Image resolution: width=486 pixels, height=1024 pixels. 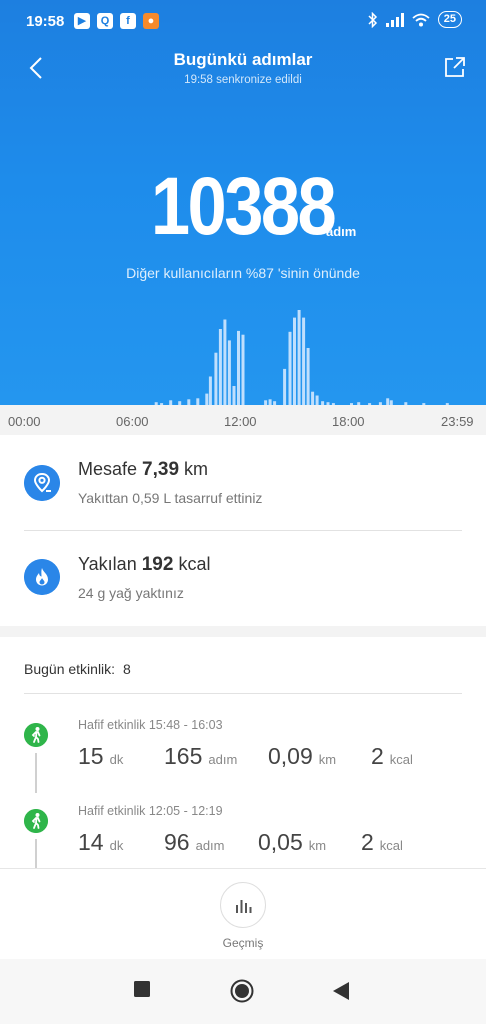 I want to click on flame-icon, so click(x=42, y=577).